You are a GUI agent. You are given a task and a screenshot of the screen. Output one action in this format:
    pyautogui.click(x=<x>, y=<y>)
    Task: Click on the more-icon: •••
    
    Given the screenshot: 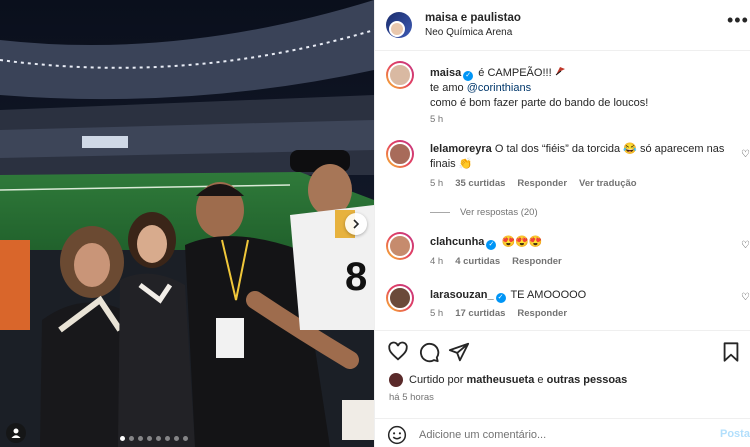 What is the action you would take?
    pyautogui.click(x=738, y=20)
    